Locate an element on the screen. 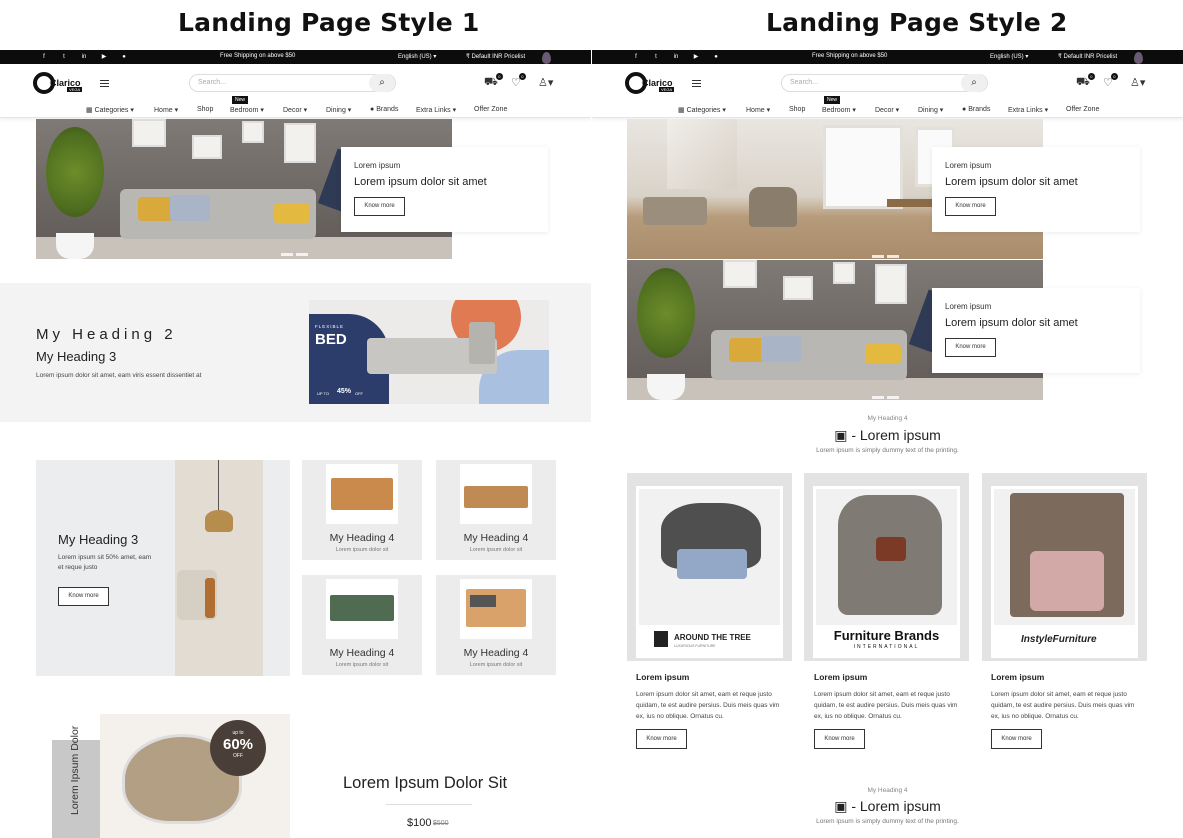  brand-card: Furniture Brands INTERNATIONAL is located at coordinates (886, 567).